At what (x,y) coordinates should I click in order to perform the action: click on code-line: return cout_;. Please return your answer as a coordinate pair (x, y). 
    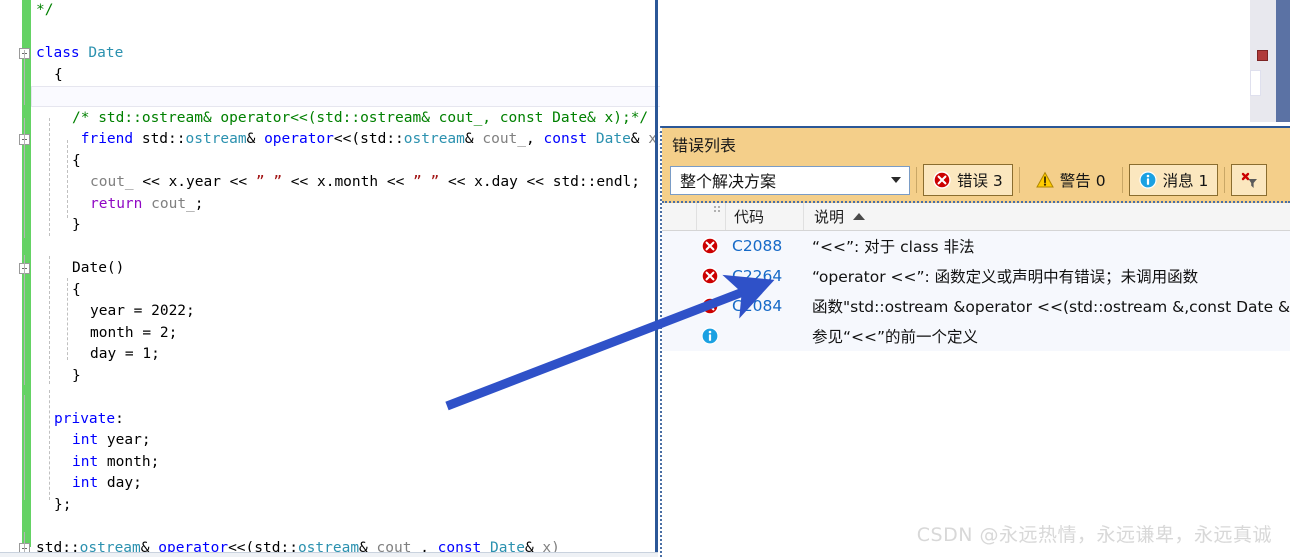
    Looking at the image, I should click on (330, 205).